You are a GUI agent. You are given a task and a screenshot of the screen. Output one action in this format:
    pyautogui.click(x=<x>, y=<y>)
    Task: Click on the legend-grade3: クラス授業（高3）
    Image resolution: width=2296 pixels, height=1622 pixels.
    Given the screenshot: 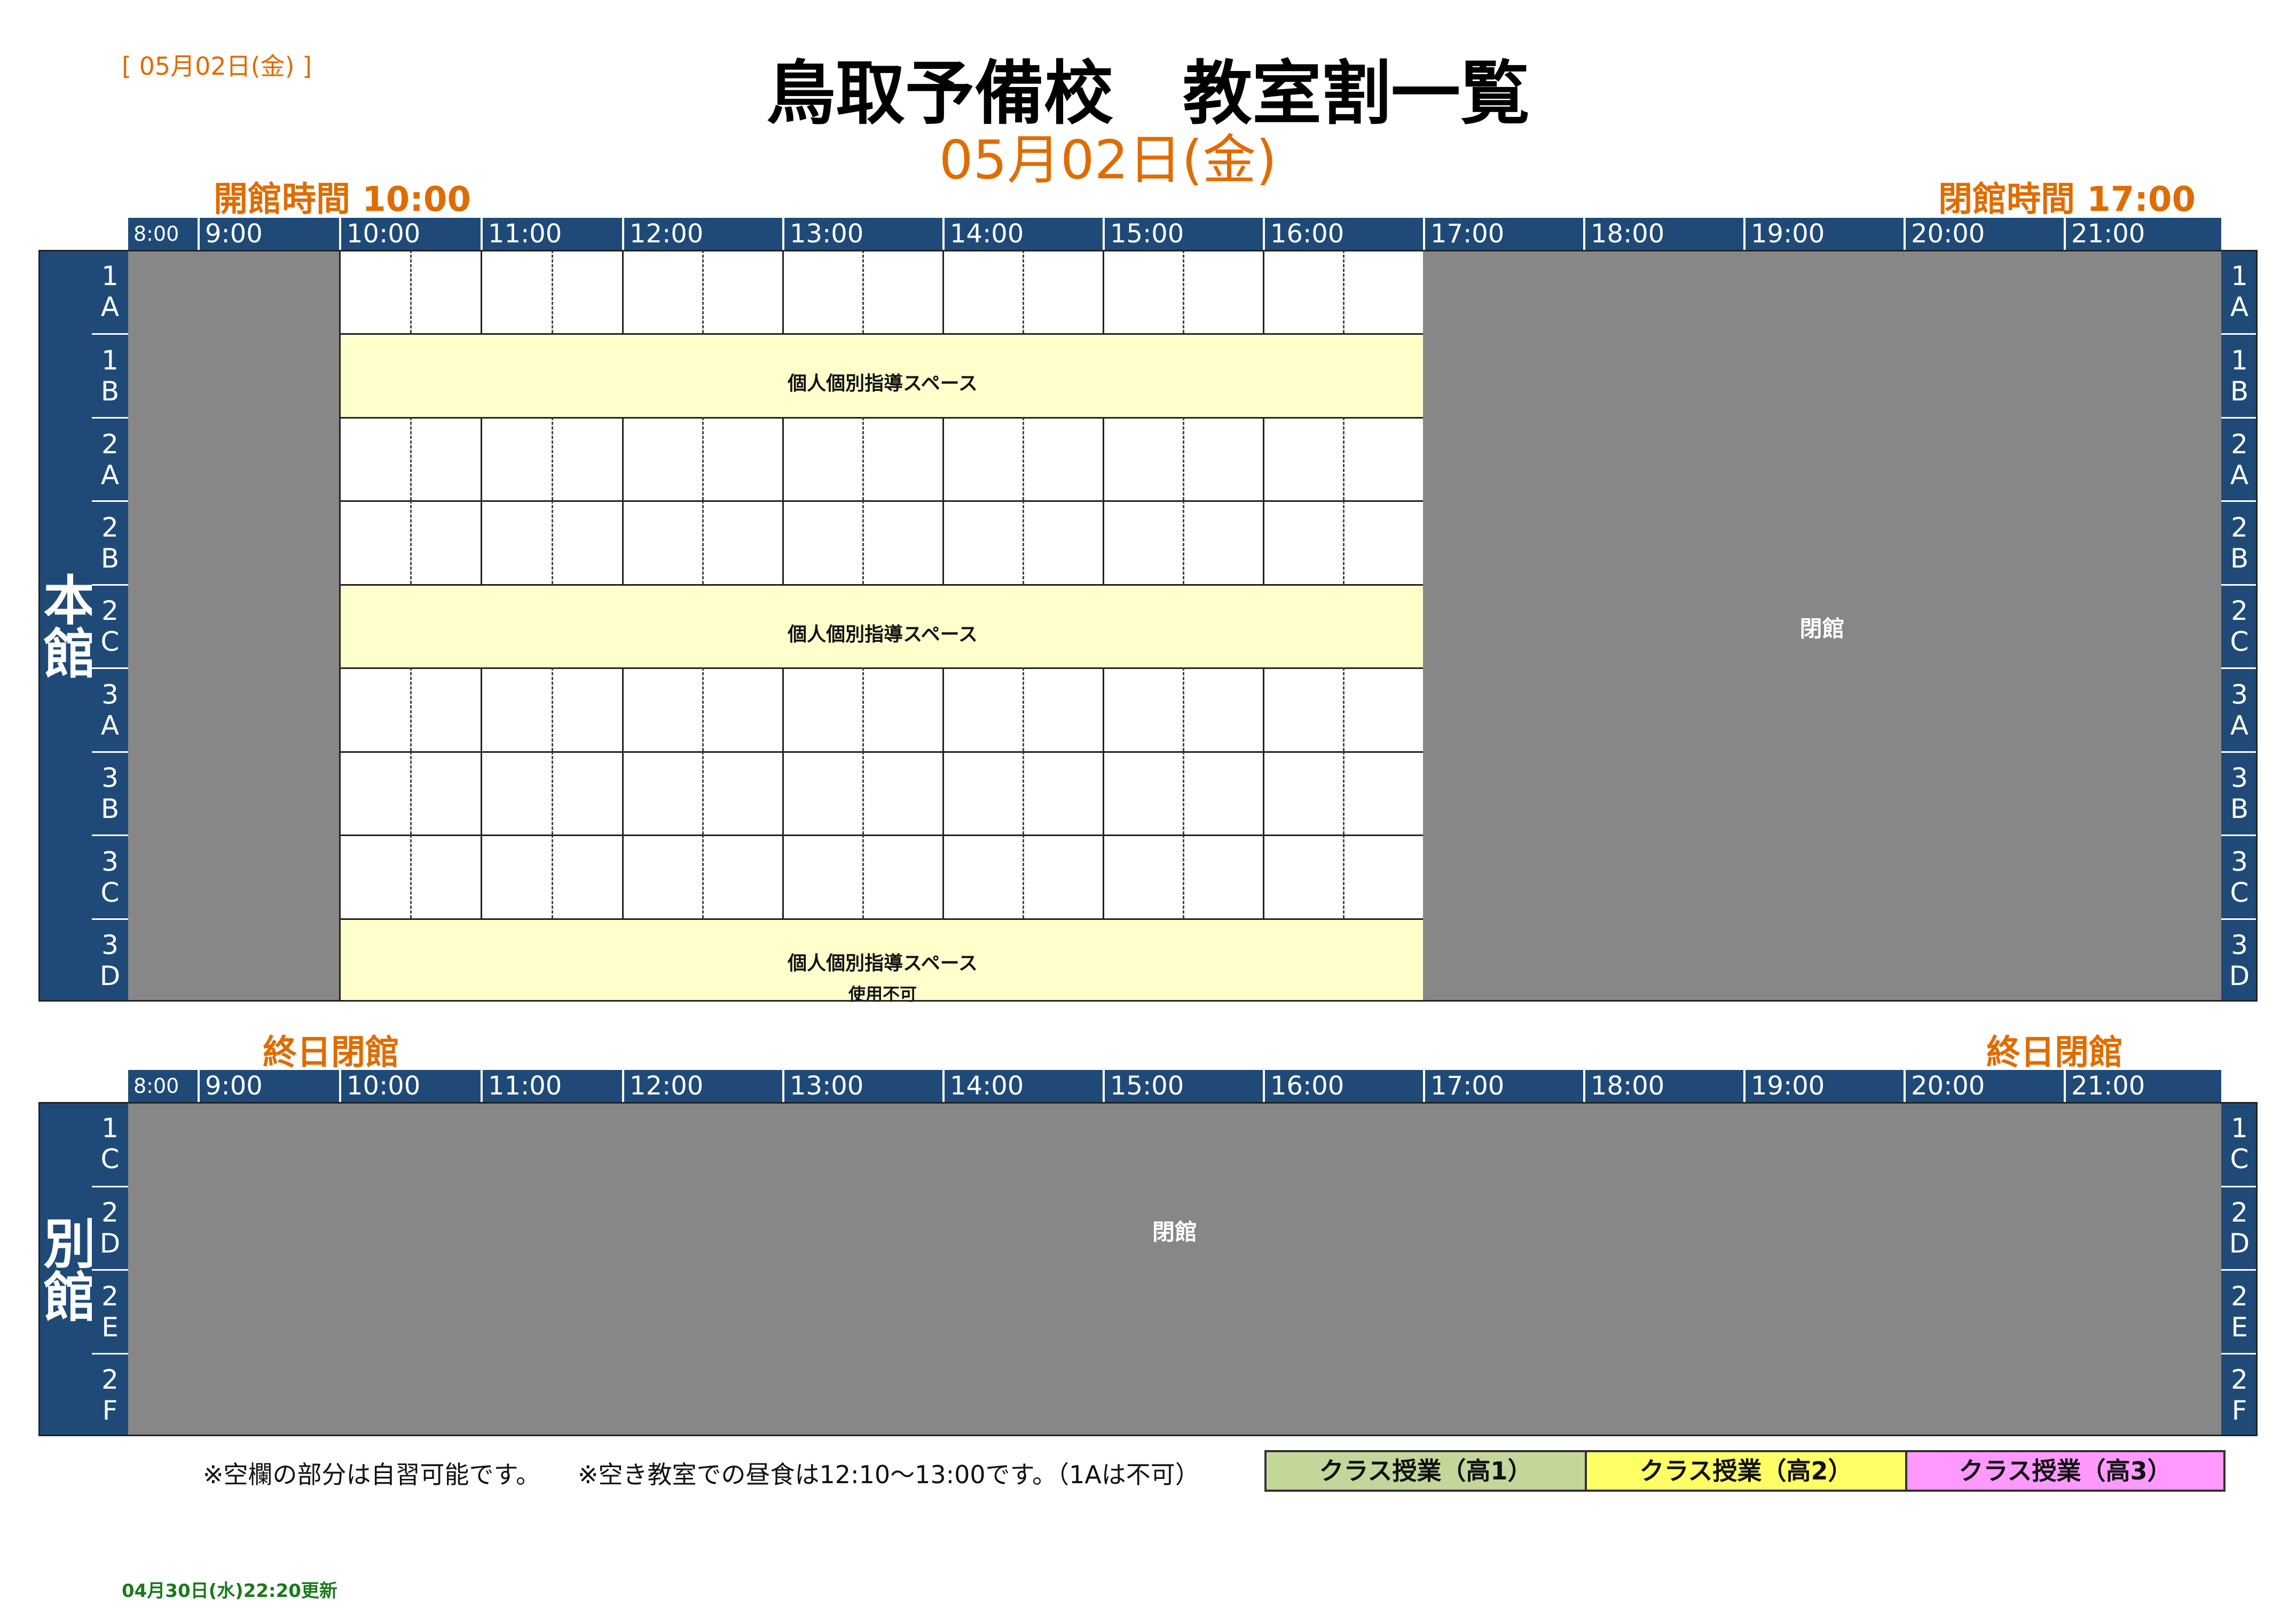 What is the action you would take?
    pyautogui.click(x=2065, y=1471)
    